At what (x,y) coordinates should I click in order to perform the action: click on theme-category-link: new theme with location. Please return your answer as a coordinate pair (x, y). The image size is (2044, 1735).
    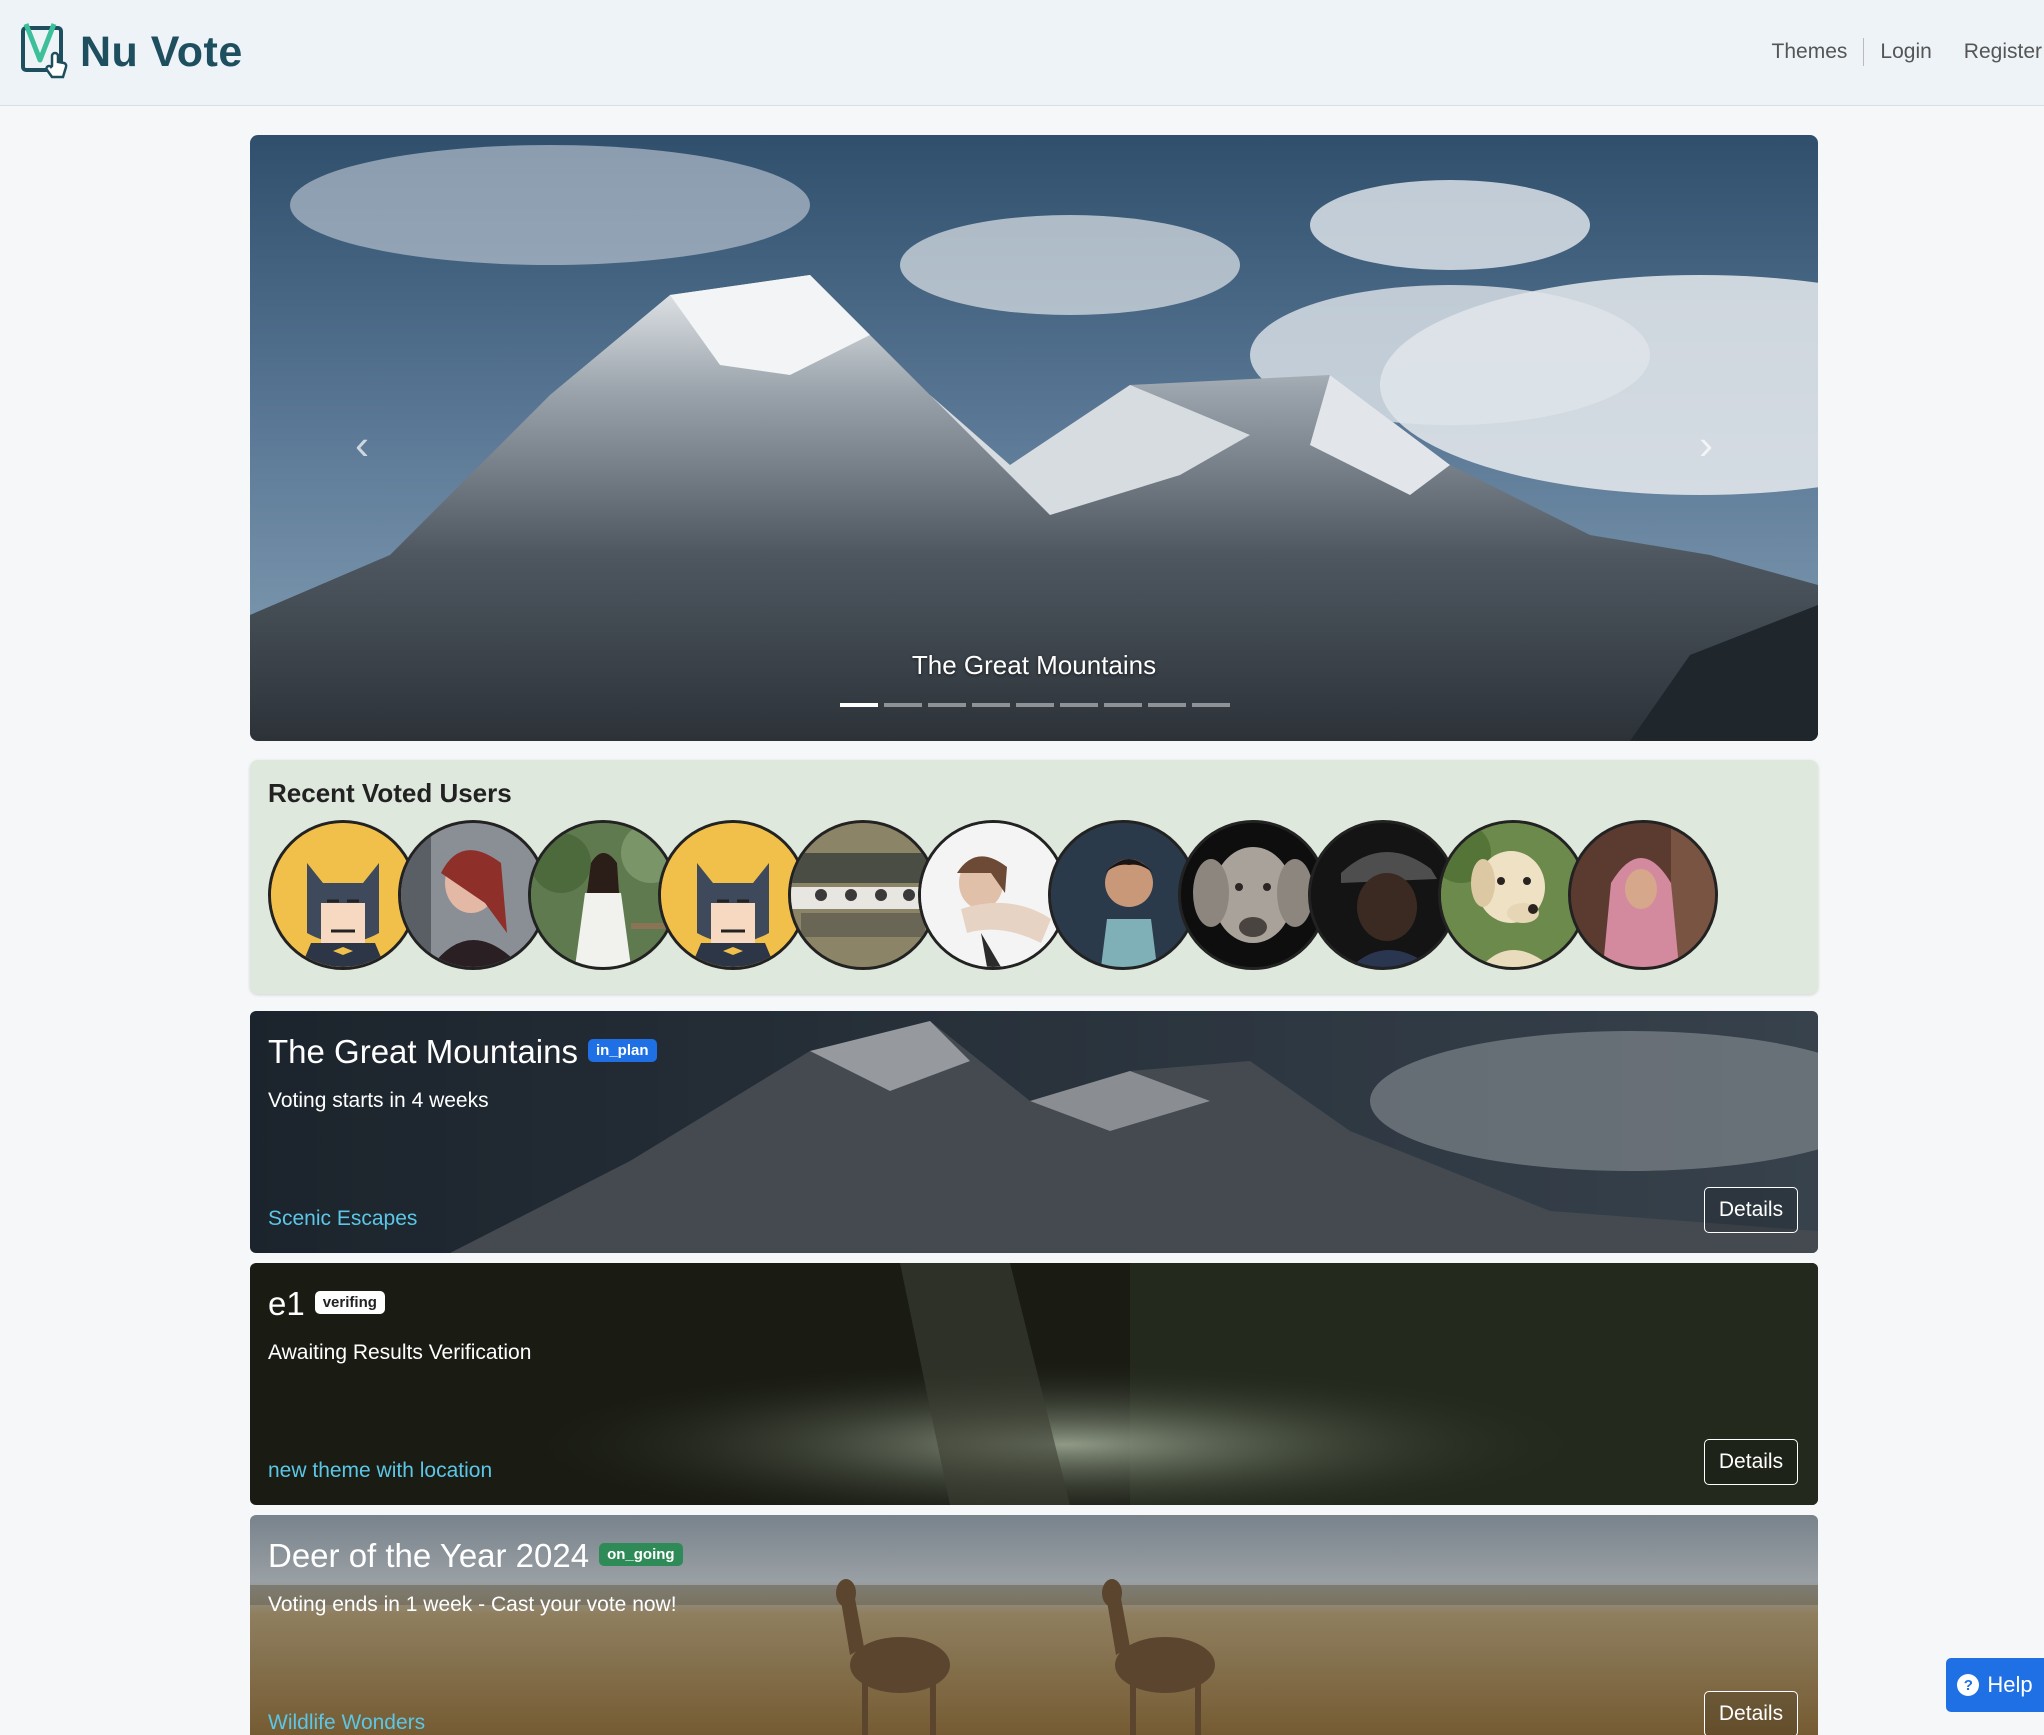
    Looking at the image, I should click on (380, 1471).